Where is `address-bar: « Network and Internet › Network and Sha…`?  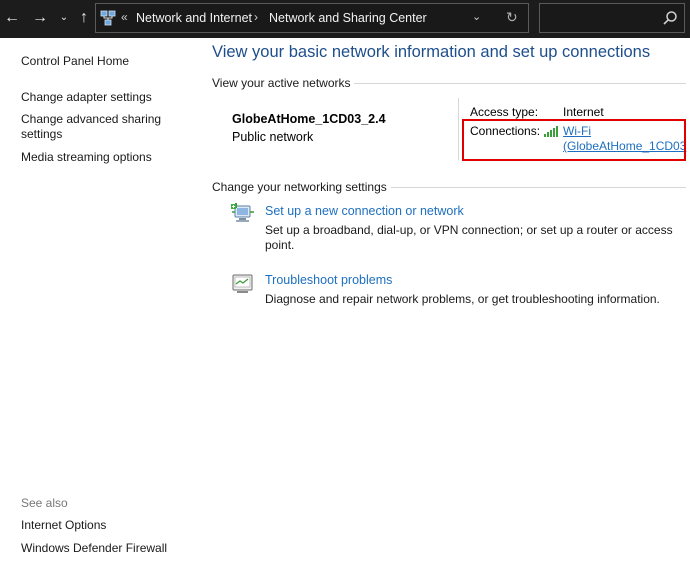 address-bar: « Network and Internet › Network and Sha… is located at coordinates (312, 18).